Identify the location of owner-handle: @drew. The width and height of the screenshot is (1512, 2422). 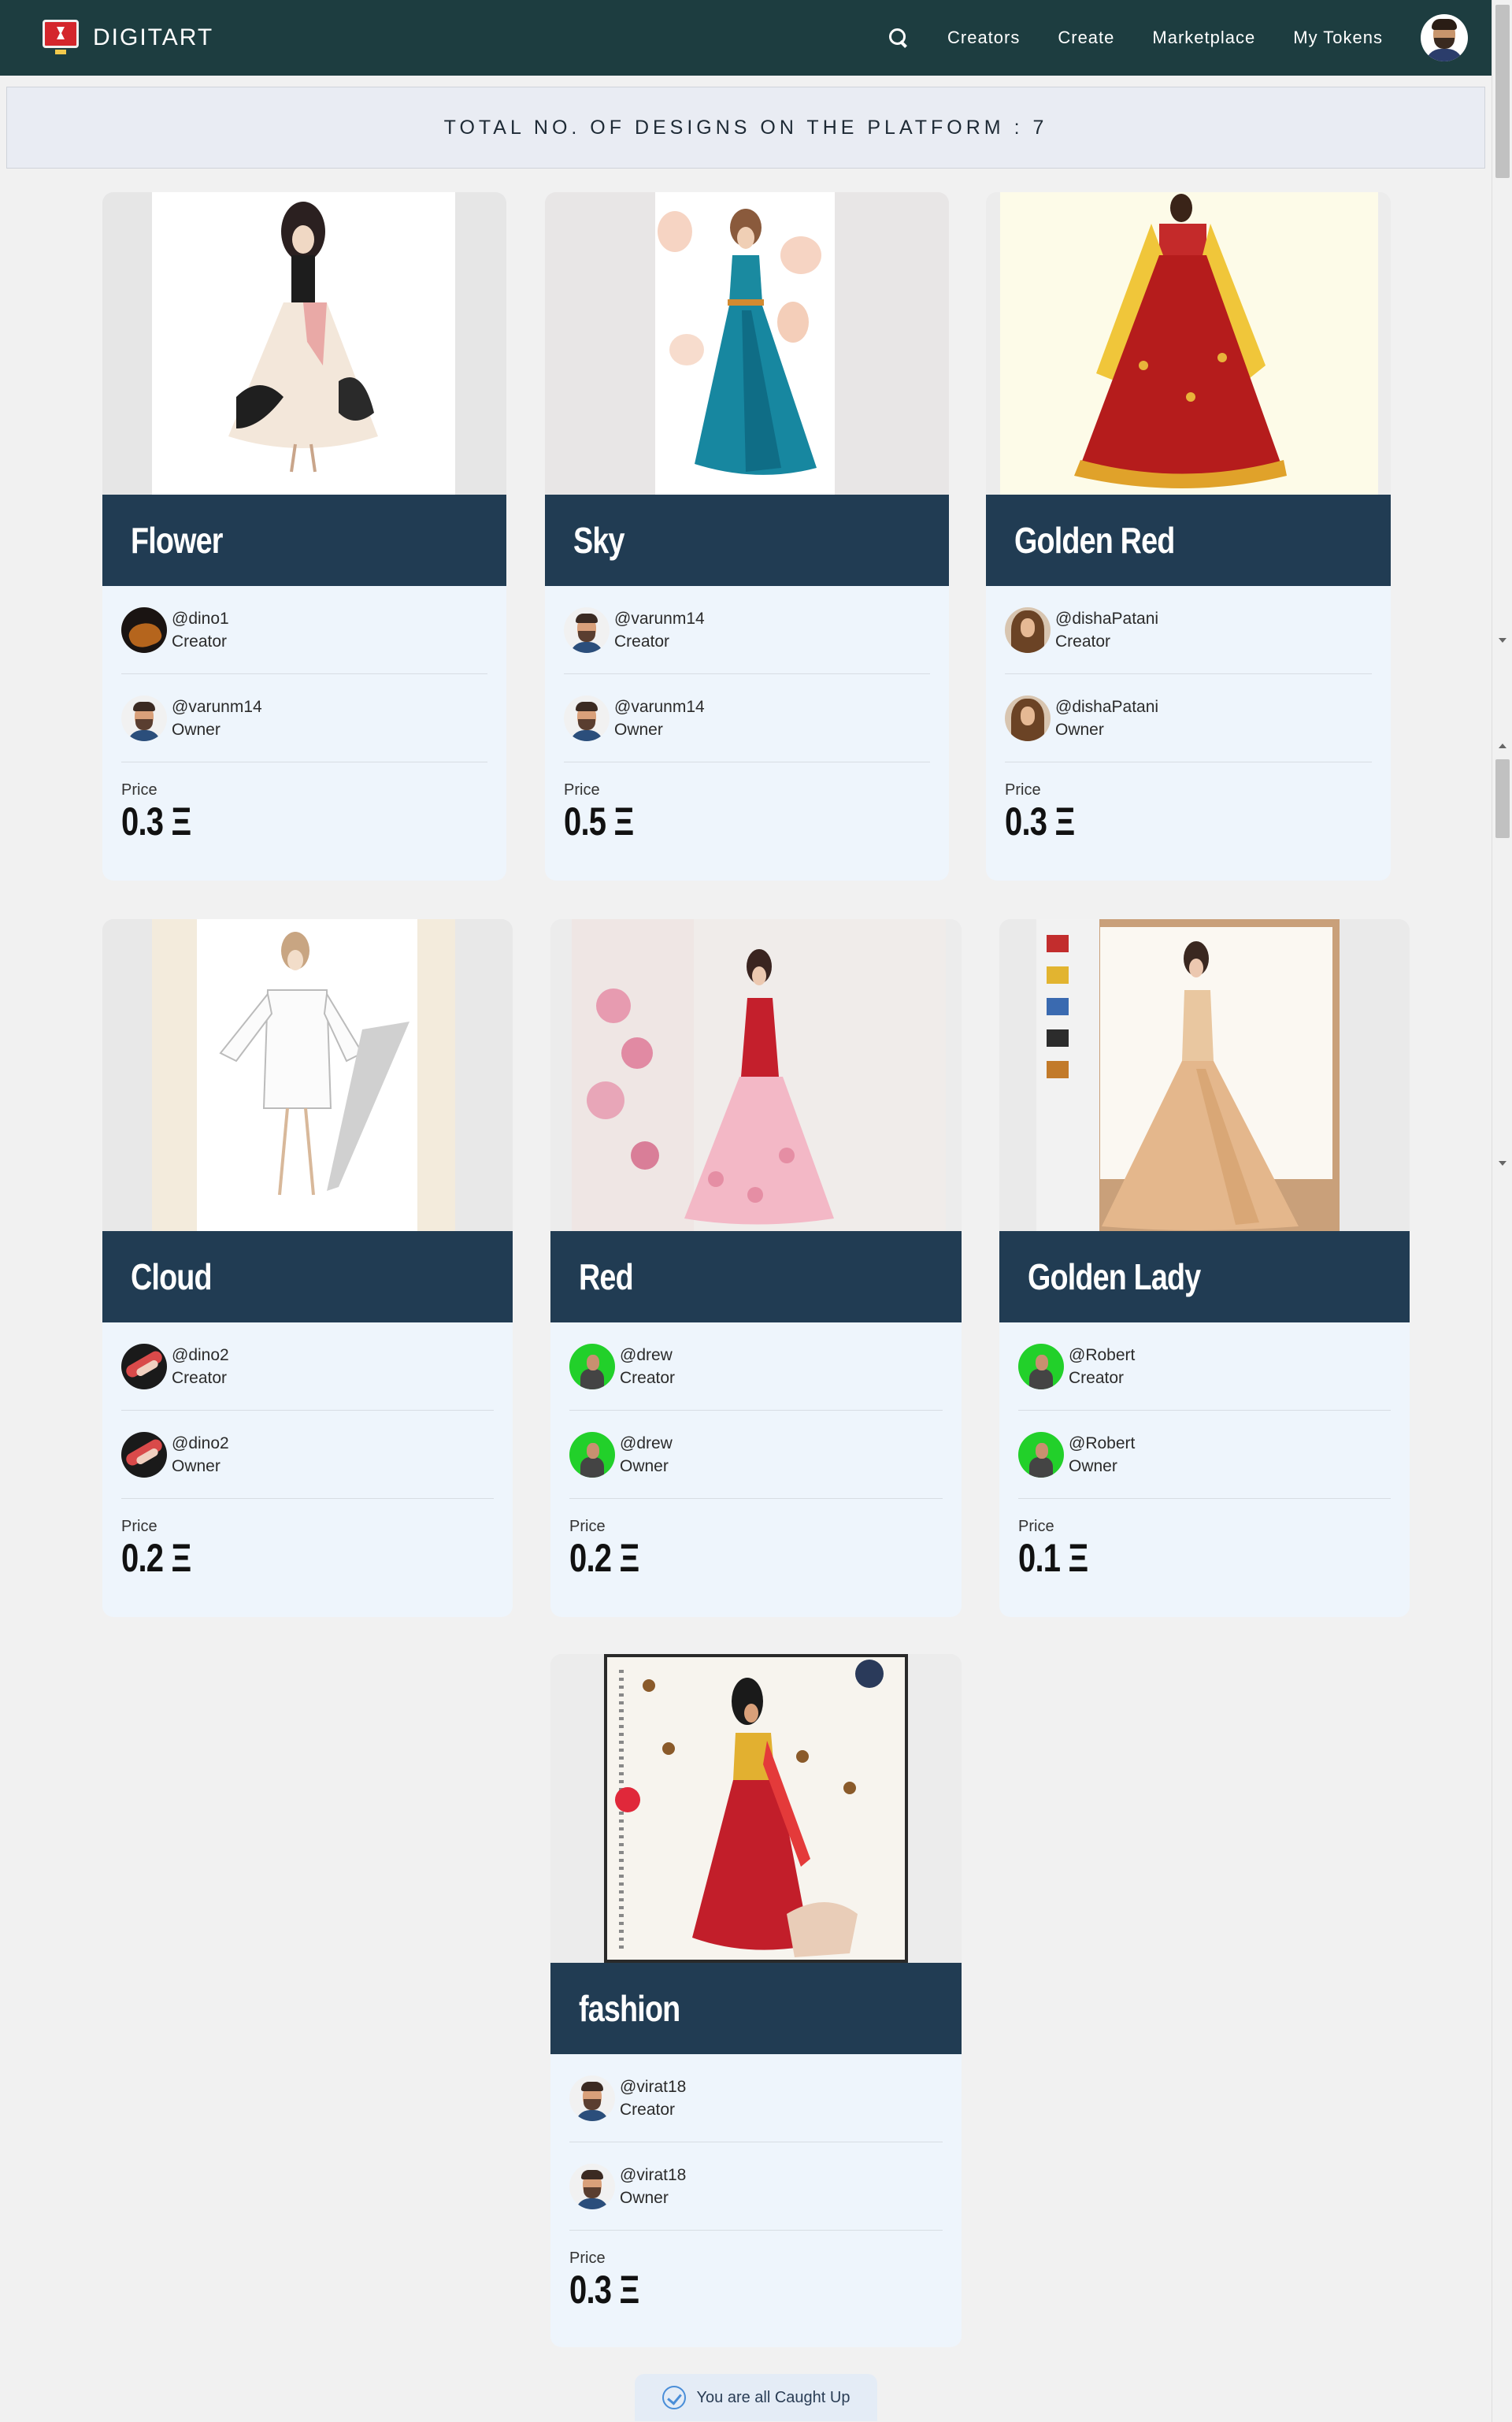
(646, 1444).